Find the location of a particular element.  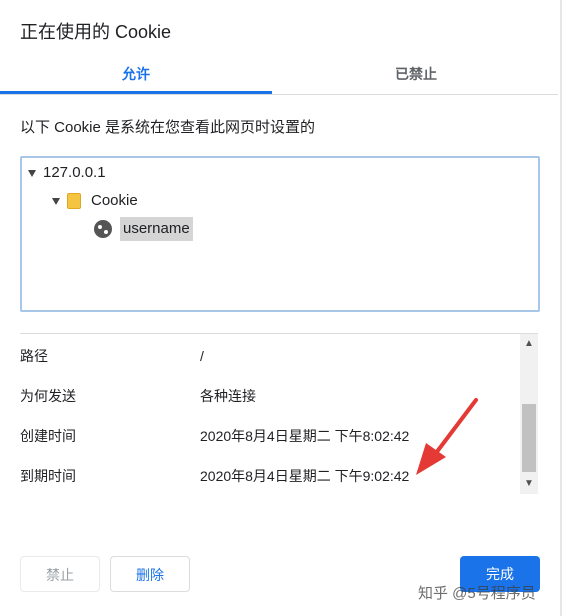

cookie-icon is located at coordinates (103, 229).